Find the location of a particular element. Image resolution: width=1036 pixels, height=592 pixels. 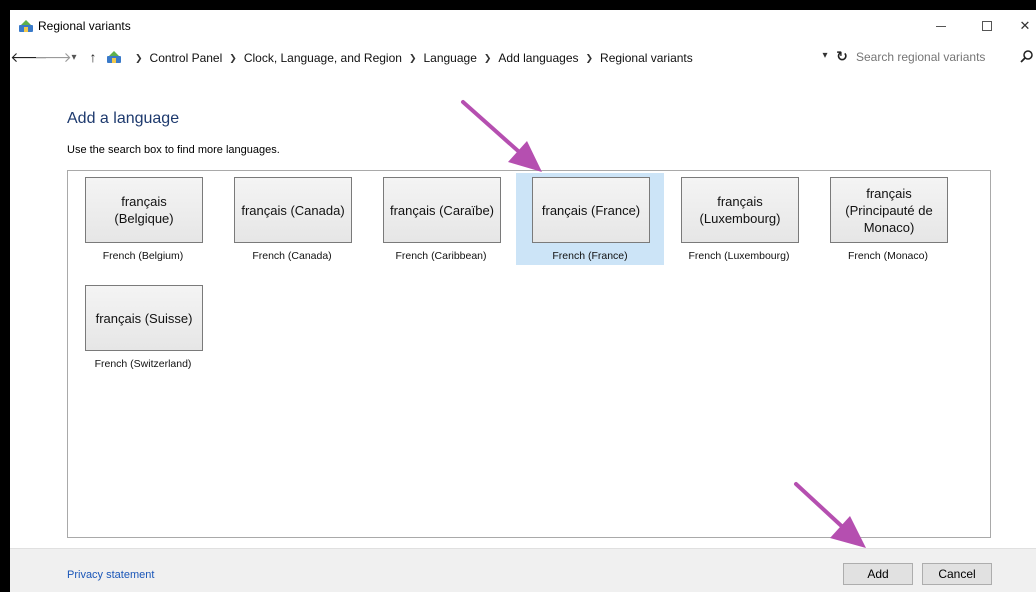

page-title: Add a language is located at coordinates (123, 118).